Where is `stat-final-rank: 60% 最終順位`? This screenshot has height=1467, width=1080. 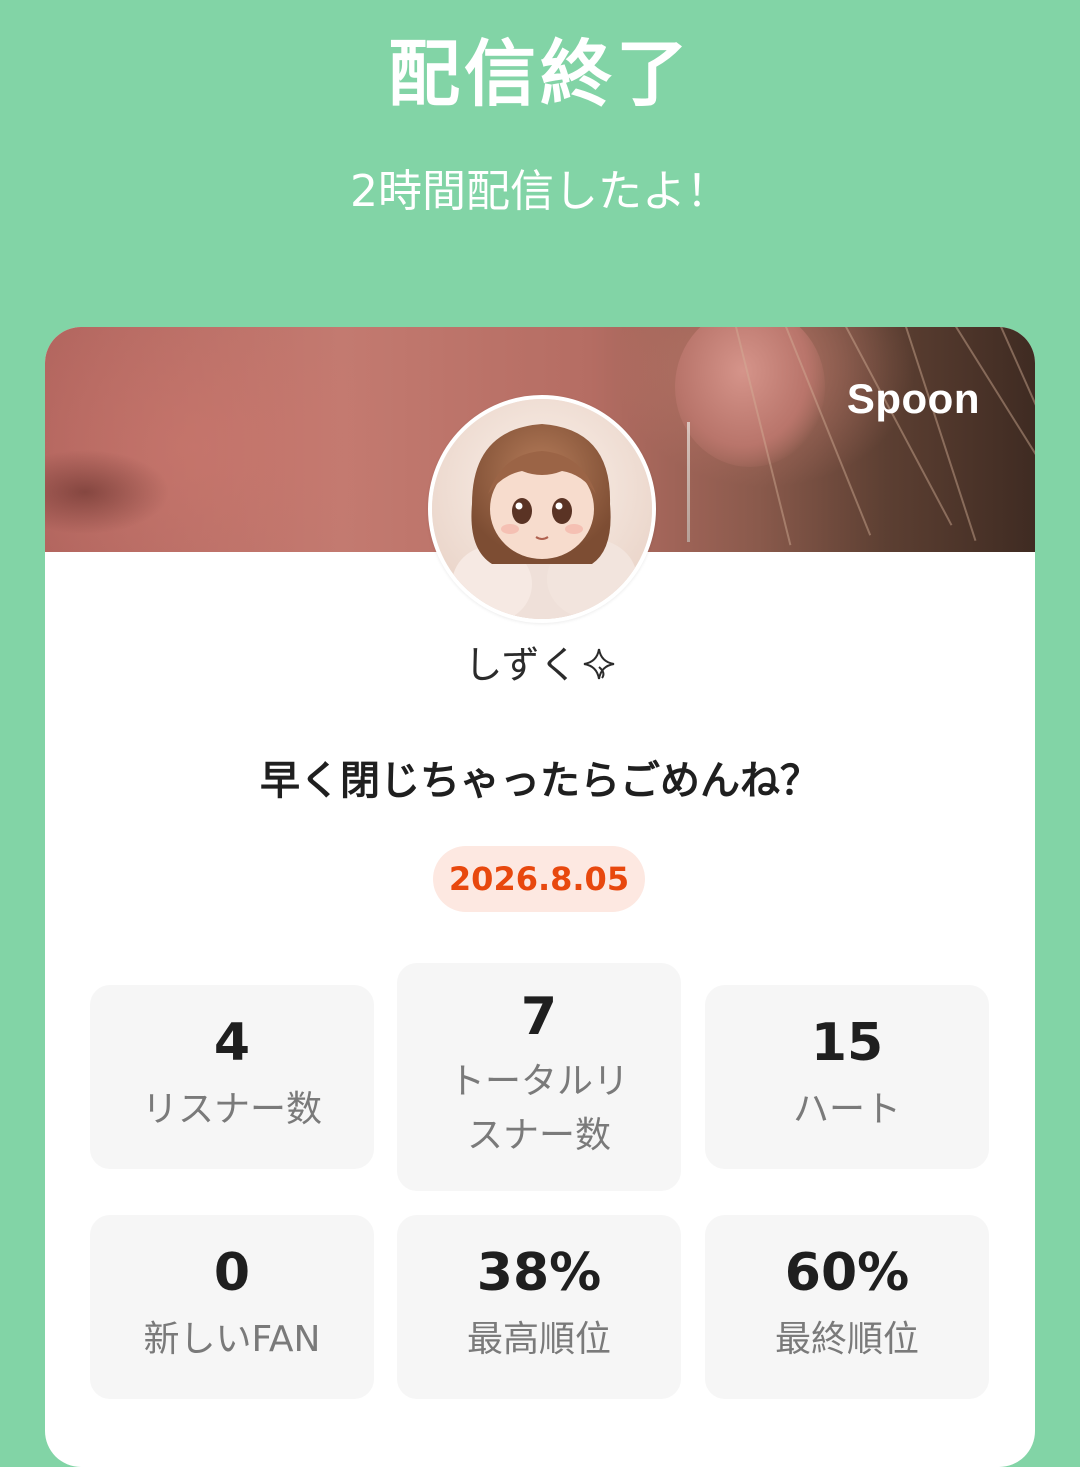
stat-final-rank: 60% 最終順位 is located at coordinates (847, 1307).